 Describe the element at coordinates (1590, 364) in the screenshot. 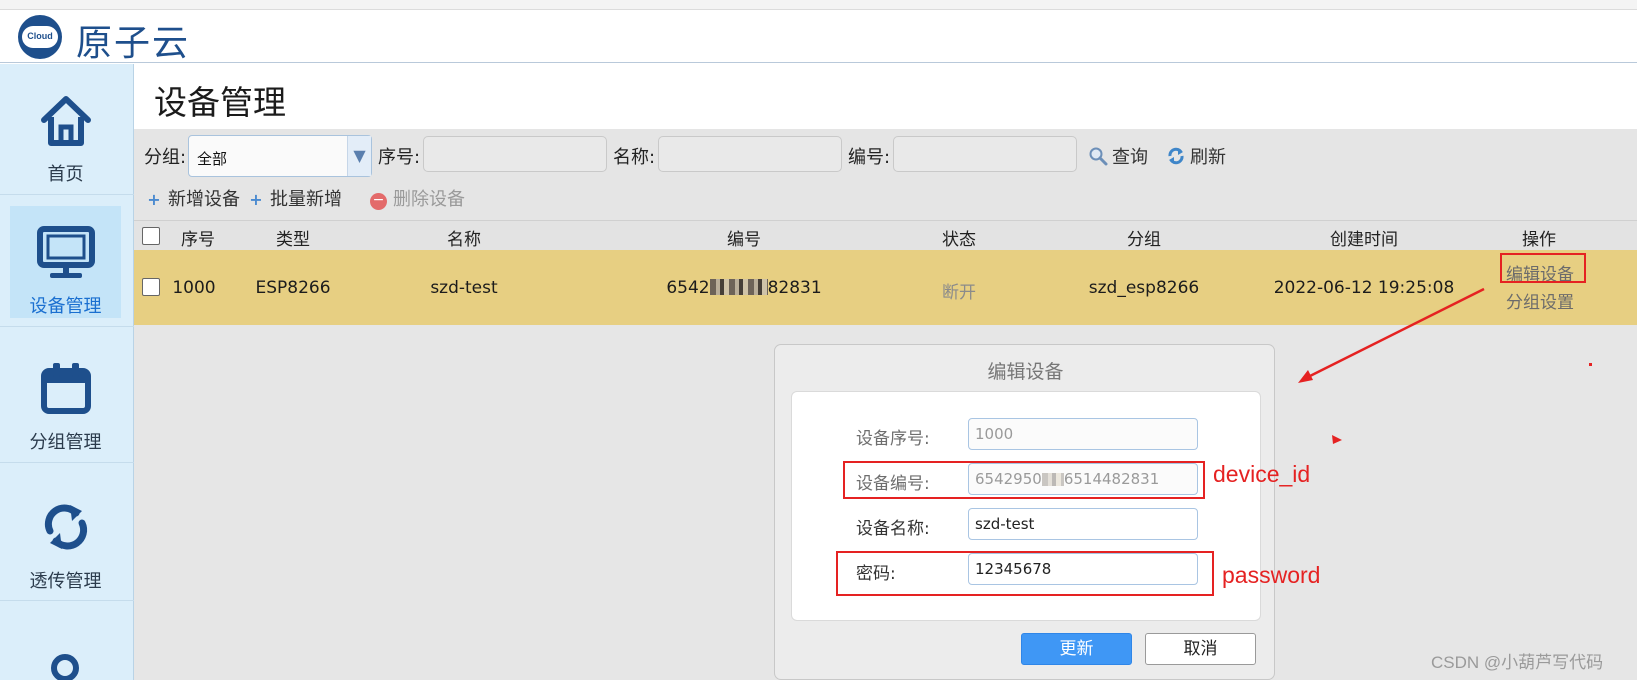

I see `annotation-dot` at that location.